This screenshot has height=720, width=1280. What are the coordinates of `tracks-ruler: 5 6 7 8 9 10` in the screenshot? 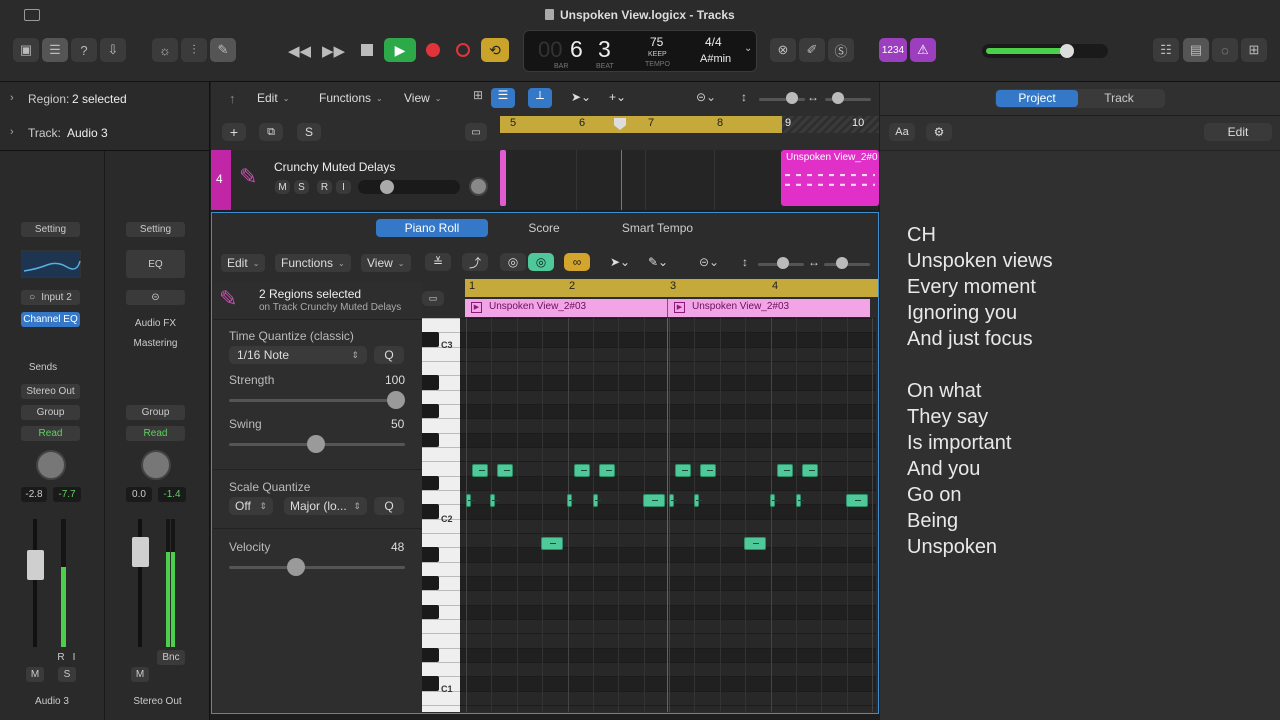 It's located at (689, 124).